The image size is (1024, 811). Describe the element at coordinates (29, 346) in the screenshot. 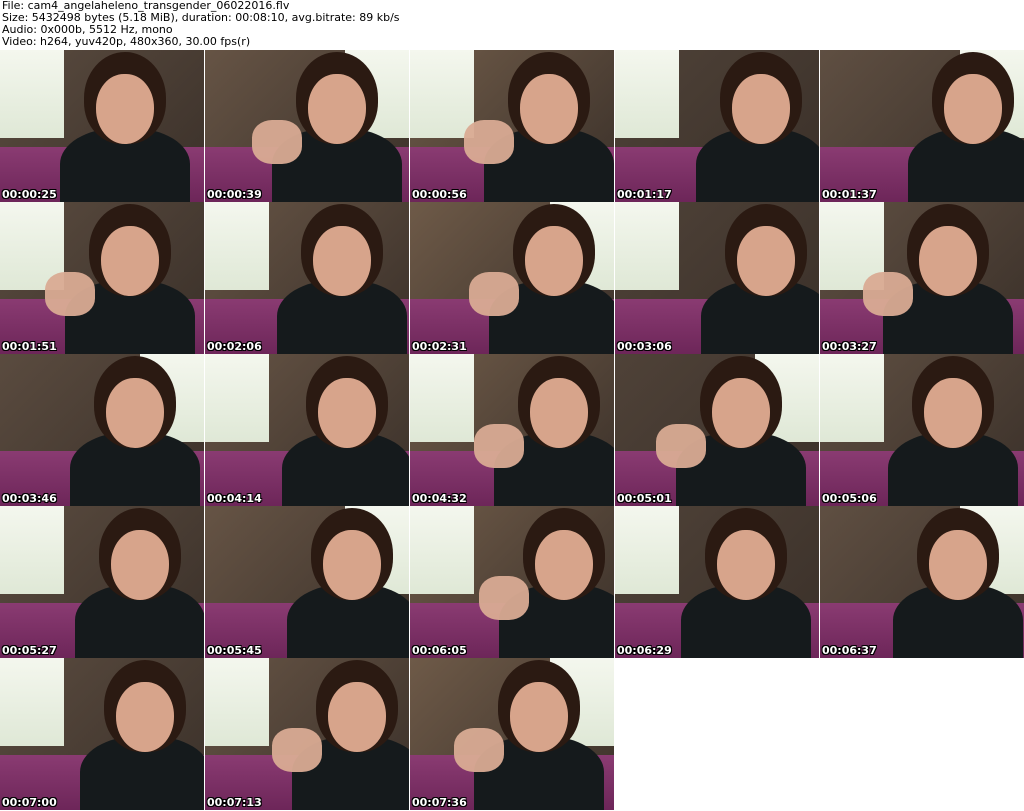

I see `thumbnail-timestamp: 00:01:51` at that location.